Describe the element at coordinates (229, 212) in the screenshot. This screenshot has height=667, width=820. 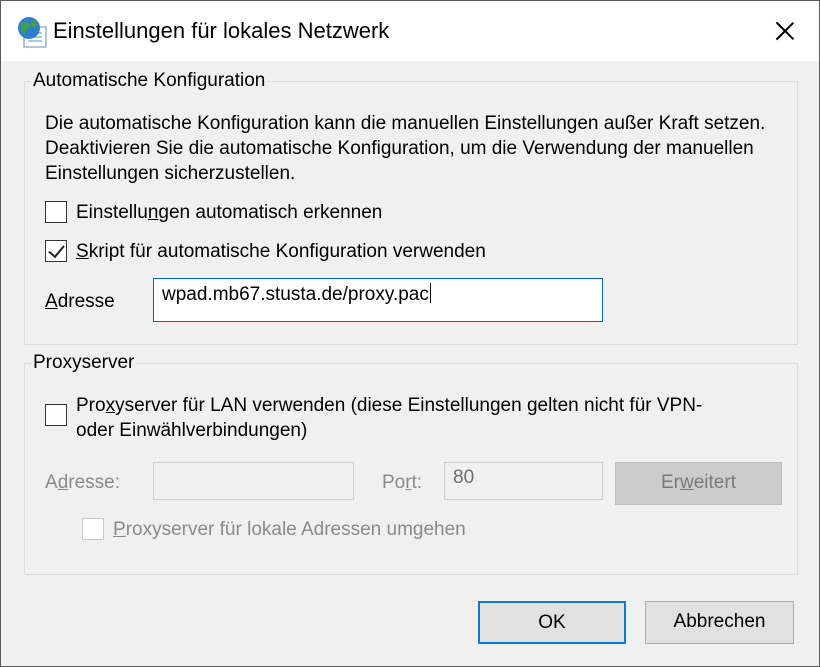
I see `auto-detect-label: Einstellungen automatisch erkennen` at that location.